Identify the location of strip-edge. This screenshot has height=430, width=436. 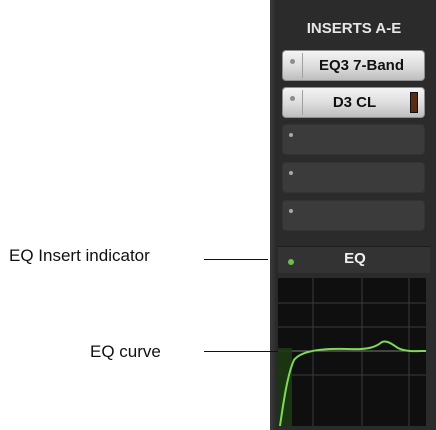
(274, 215).